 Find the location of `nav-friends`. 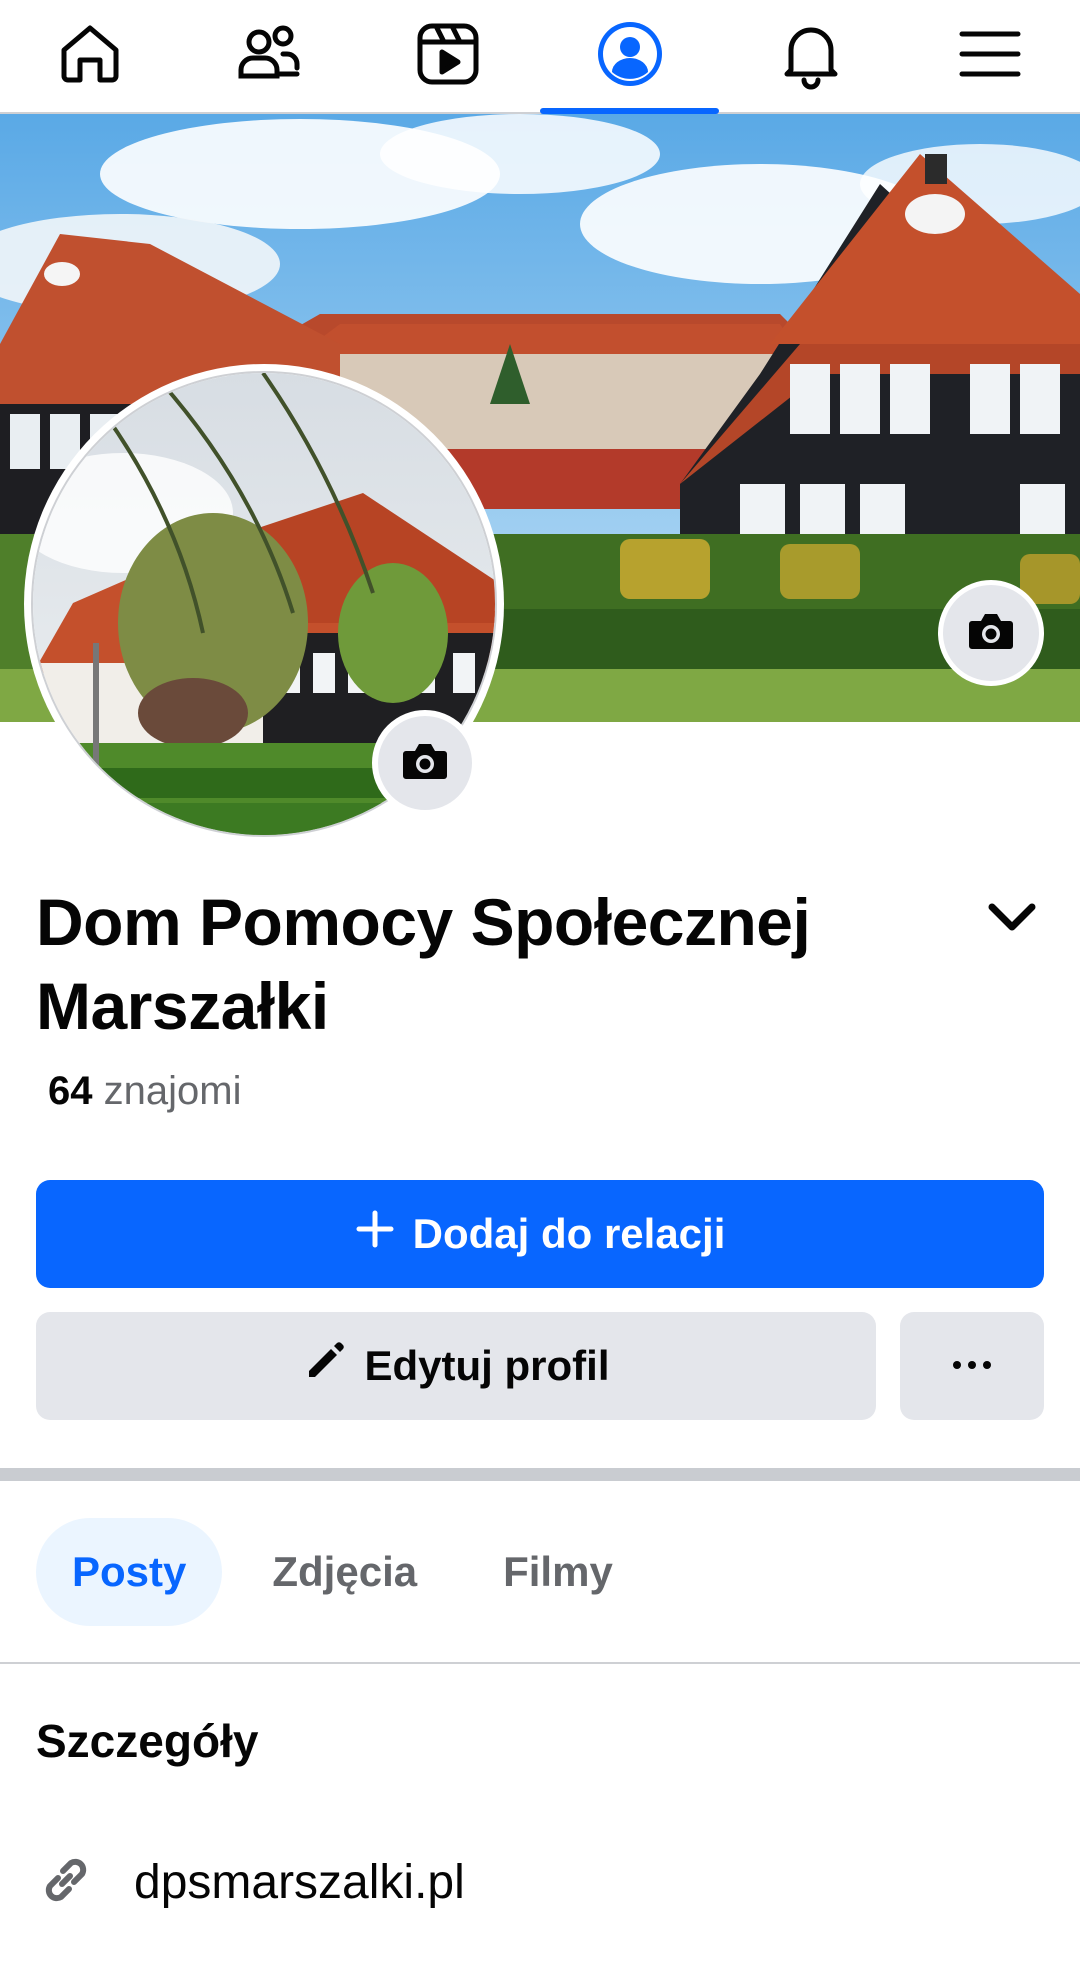

nav-friends is located at coordinates (268, 56).